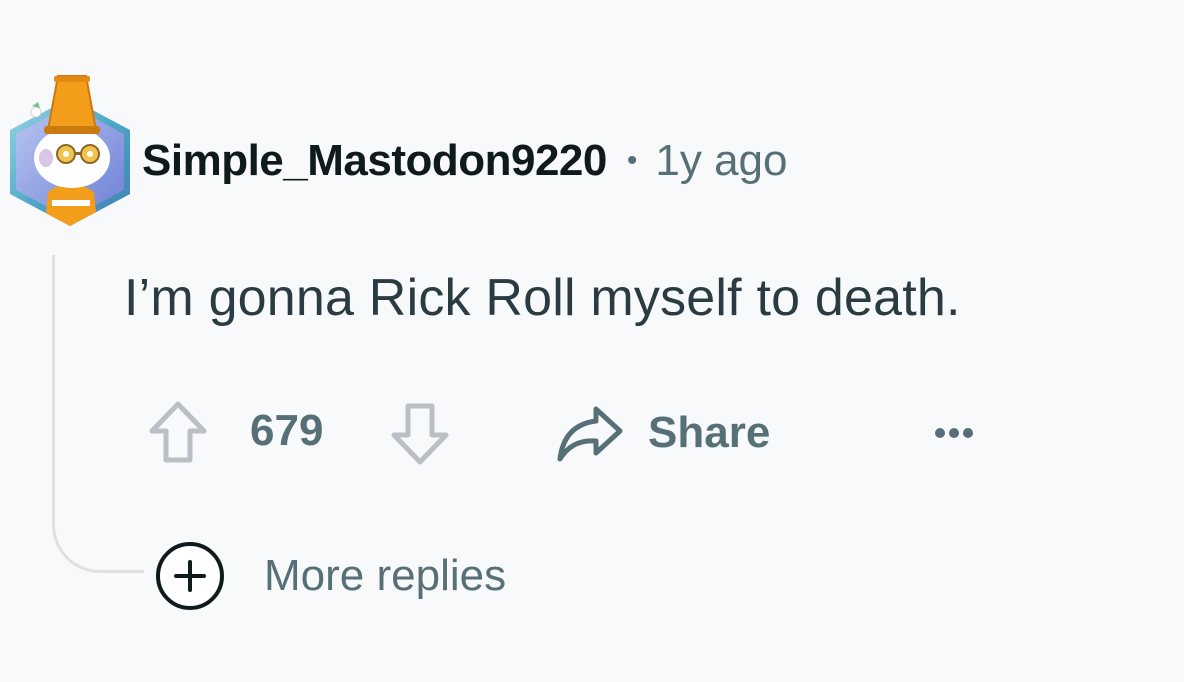 Image resolution: width=1184 pixels, height=682 pixels. Describe the element at coordinates (721, 161) in the screenshot. I see `timestamp: 1y ago` at that location.